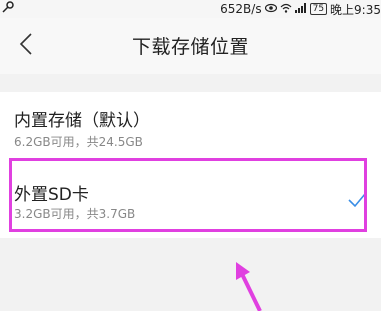  I want to click on option-subtitle: 6.2GB可用，共24.5GB, so click(78, 142).